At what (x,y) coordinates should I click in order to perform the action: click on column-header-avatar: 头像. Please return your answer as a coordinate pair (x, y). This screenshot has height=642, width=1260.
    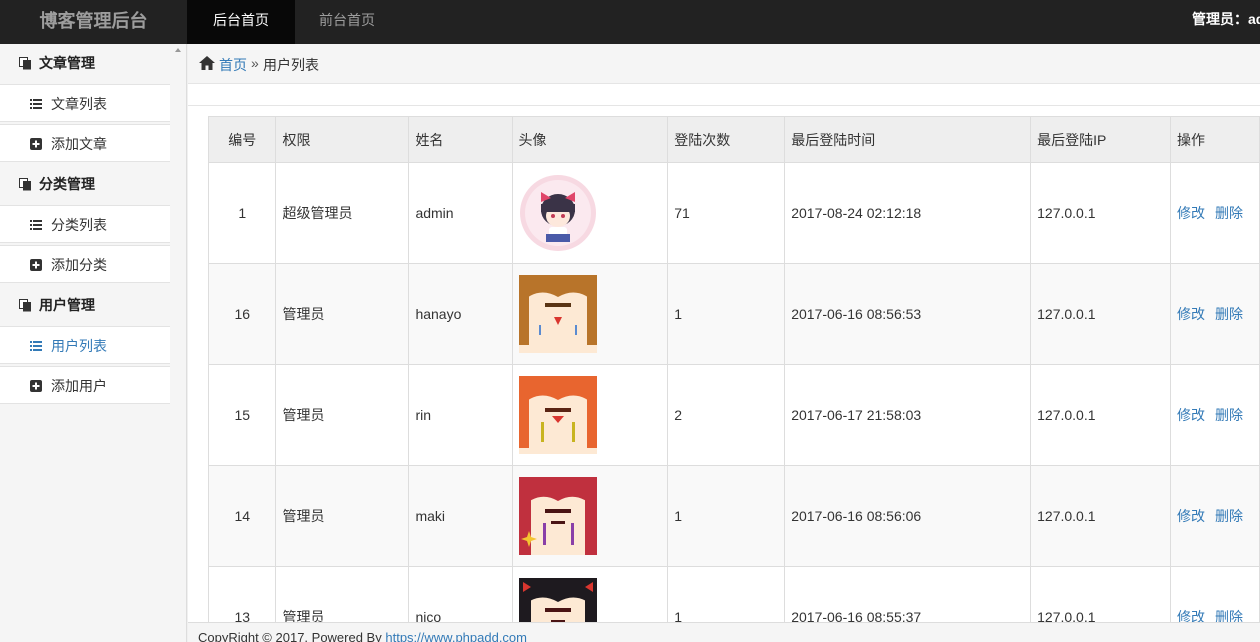
    Looking at the image, I should click on (590, 139).